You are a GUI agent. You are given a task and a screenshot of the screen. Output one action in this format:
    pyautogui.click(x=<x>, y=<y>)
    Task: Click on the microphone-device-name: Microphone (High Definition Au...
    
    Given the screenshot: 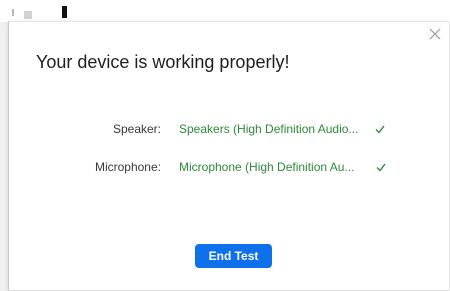 What is the action you would take?
    pyautogui.click(x=267, y=167)
    